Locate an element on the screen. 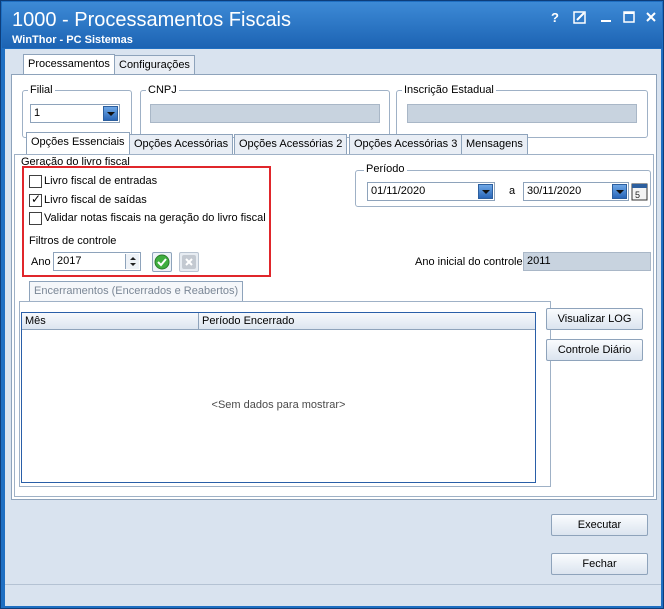 This screenshot has width=664, height=609. edit-window-icon is located at coordinates (580, 18).